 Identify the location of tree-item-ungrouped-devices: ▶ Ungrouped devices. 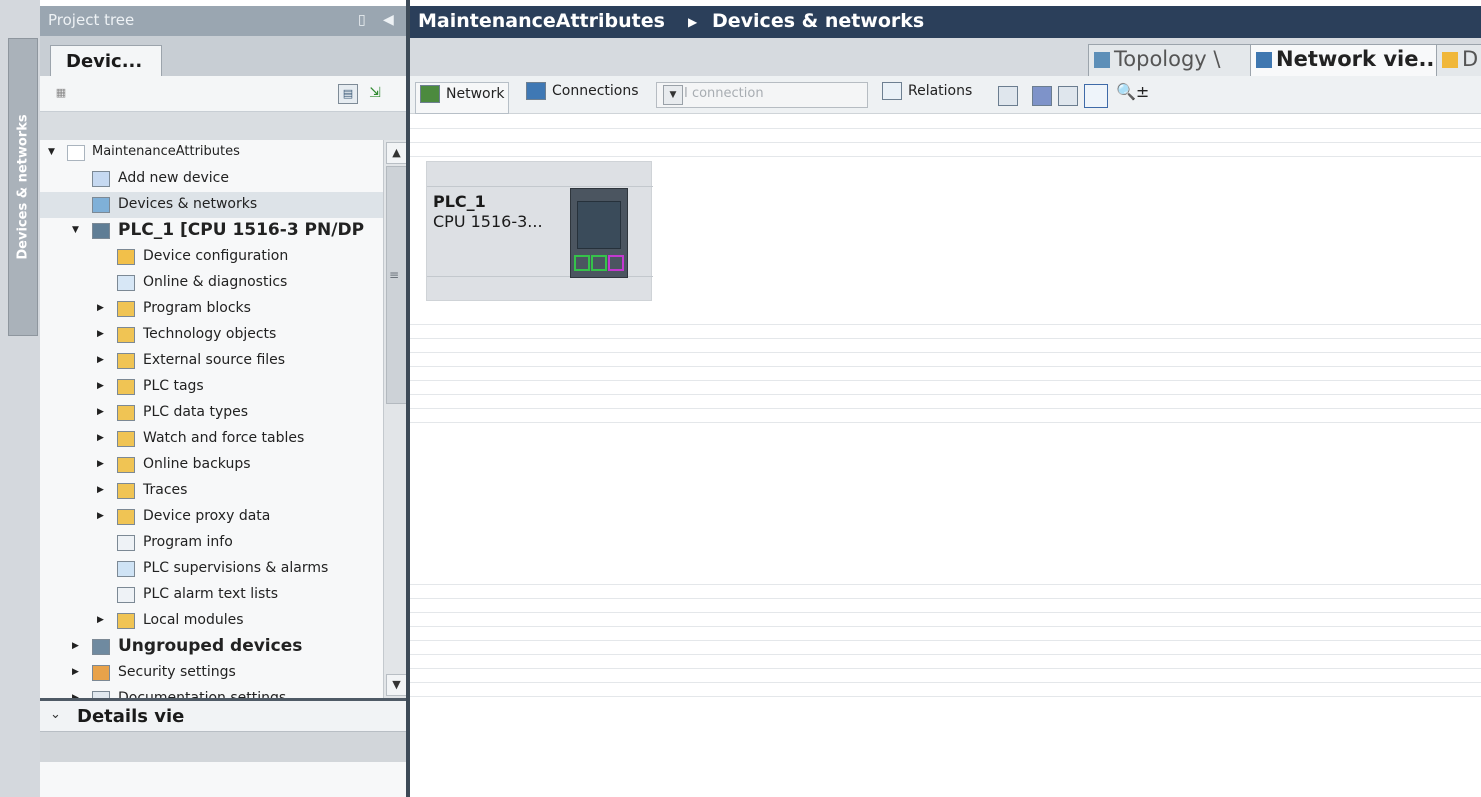
(211, 647).